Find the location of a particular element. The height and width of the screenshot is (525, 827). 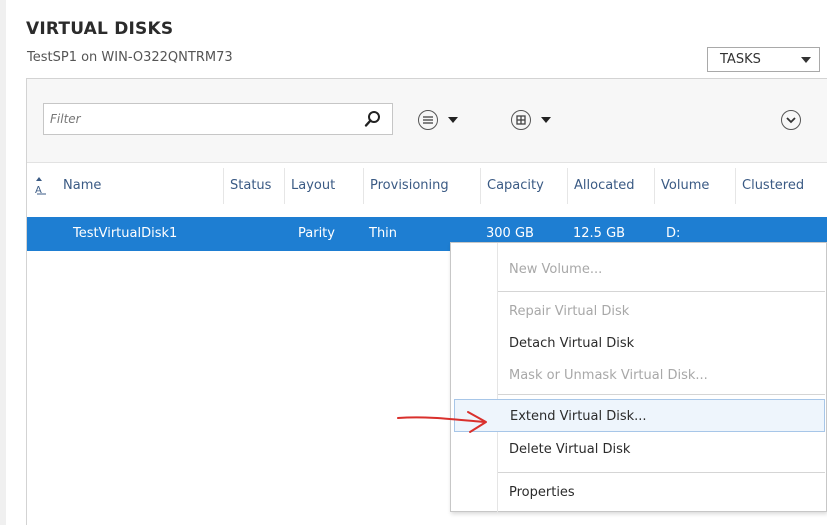

column-header-allocated: Allocated is located at coordinates (612, 186).